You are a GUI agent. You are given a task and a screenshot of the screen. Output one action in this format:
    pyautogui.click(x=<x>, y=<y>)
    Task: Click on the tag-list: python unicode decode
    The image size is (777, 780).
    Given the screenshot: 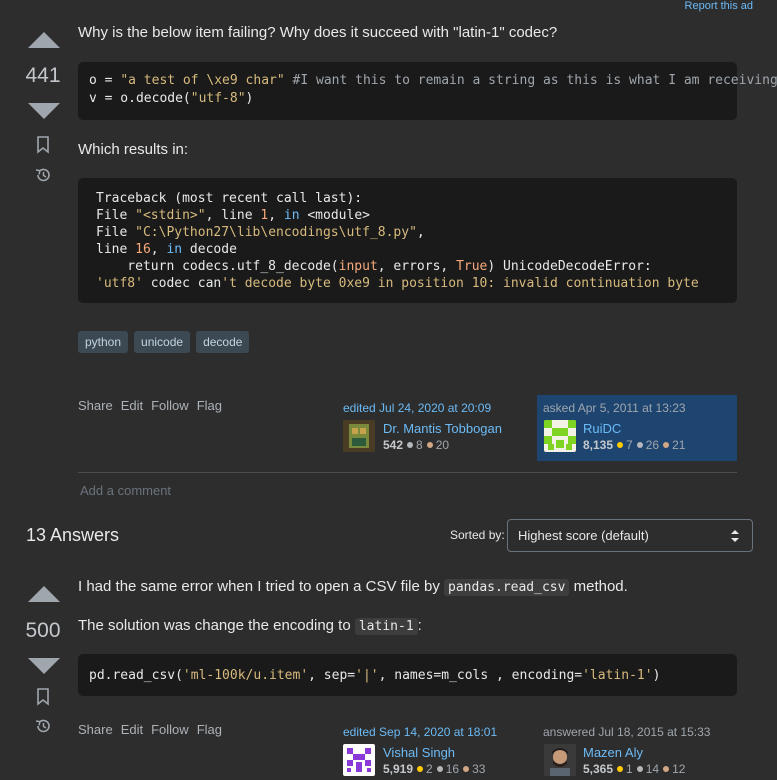 What is the action you would take?
    pyautogui.click(x=164, y=342)
    